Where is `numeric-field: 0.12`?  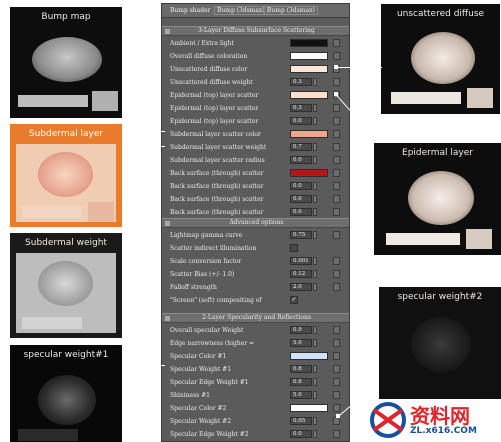
numeric-field: 0.12 is located at coordinates (301, 274).